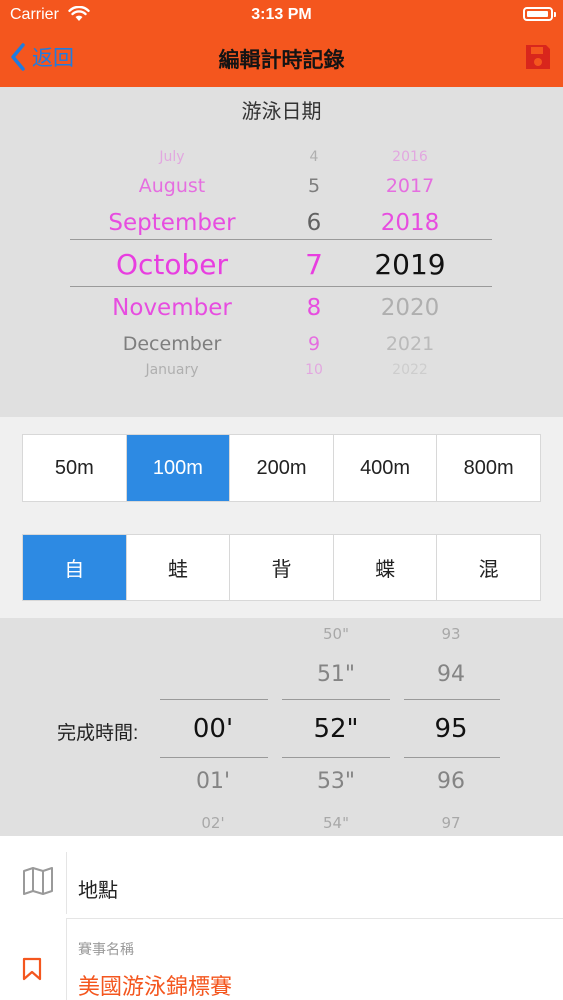 This screenshot has width=563, height=1000. What do you see at coordinates (213, 729) in the screenshot?
I see `minutes-wheel-item: 00'` at bounding box center [213, 729].